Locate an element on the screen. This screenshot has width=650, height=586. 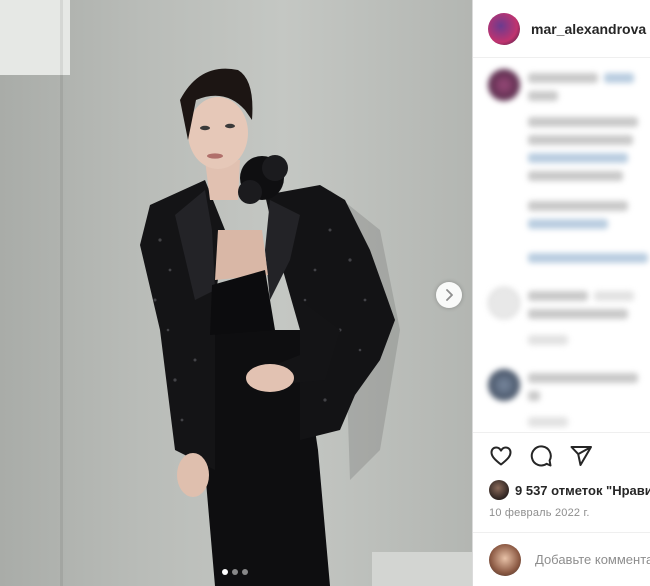
comment-input is located at coordinates (592, 559).